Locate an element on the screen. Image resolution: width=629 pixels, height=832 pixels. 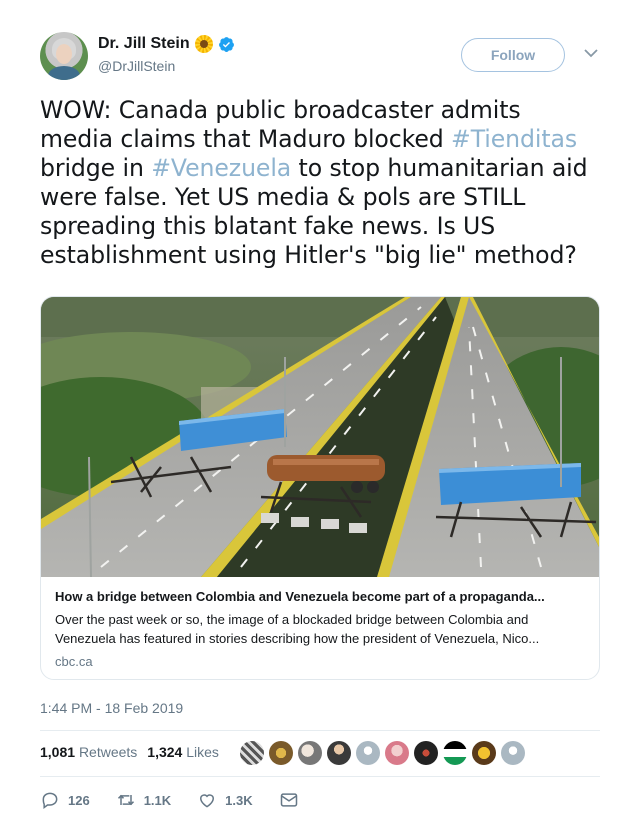
liker-avatars is located at coordinates (382, 753).